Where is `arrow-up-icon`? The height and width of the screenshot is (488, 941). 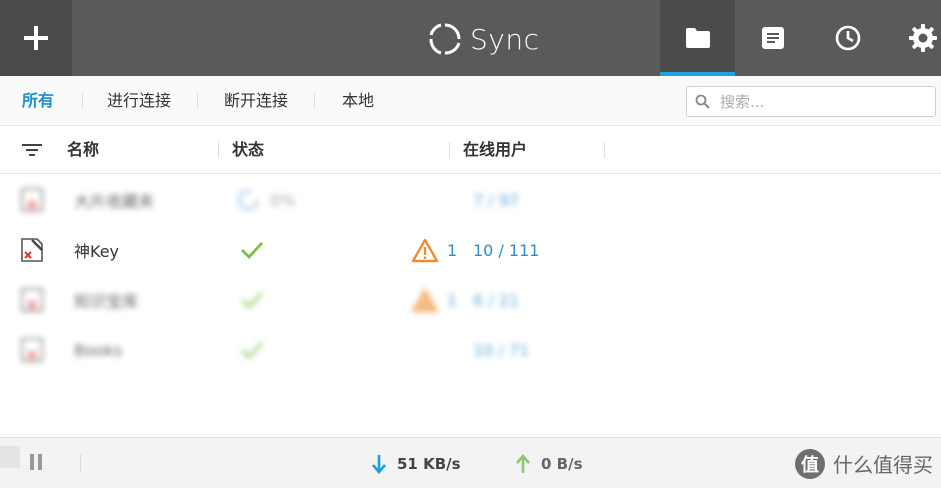
arrow-up-icon is located at coordinates (523, 463).